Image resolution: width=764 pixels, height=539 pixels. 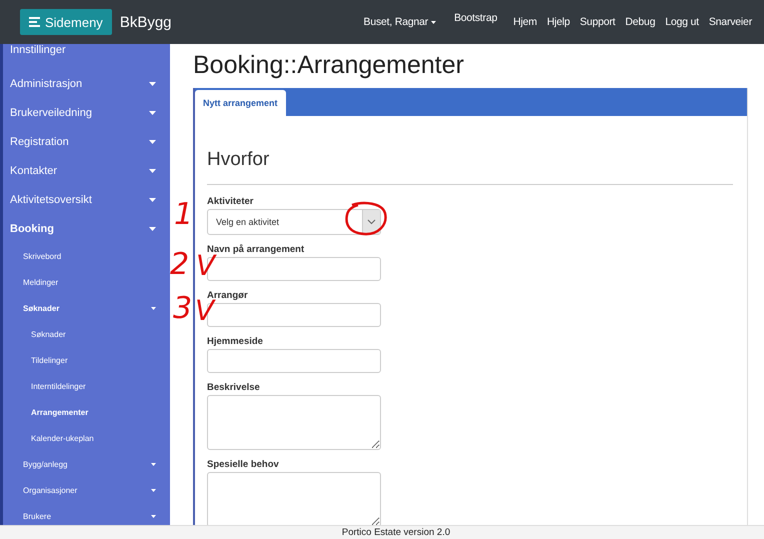 What do you see at coordinates (256, 249) in the screenshot?
I see `field-label: Navn på arrangement` at bounding box center [256, 249].